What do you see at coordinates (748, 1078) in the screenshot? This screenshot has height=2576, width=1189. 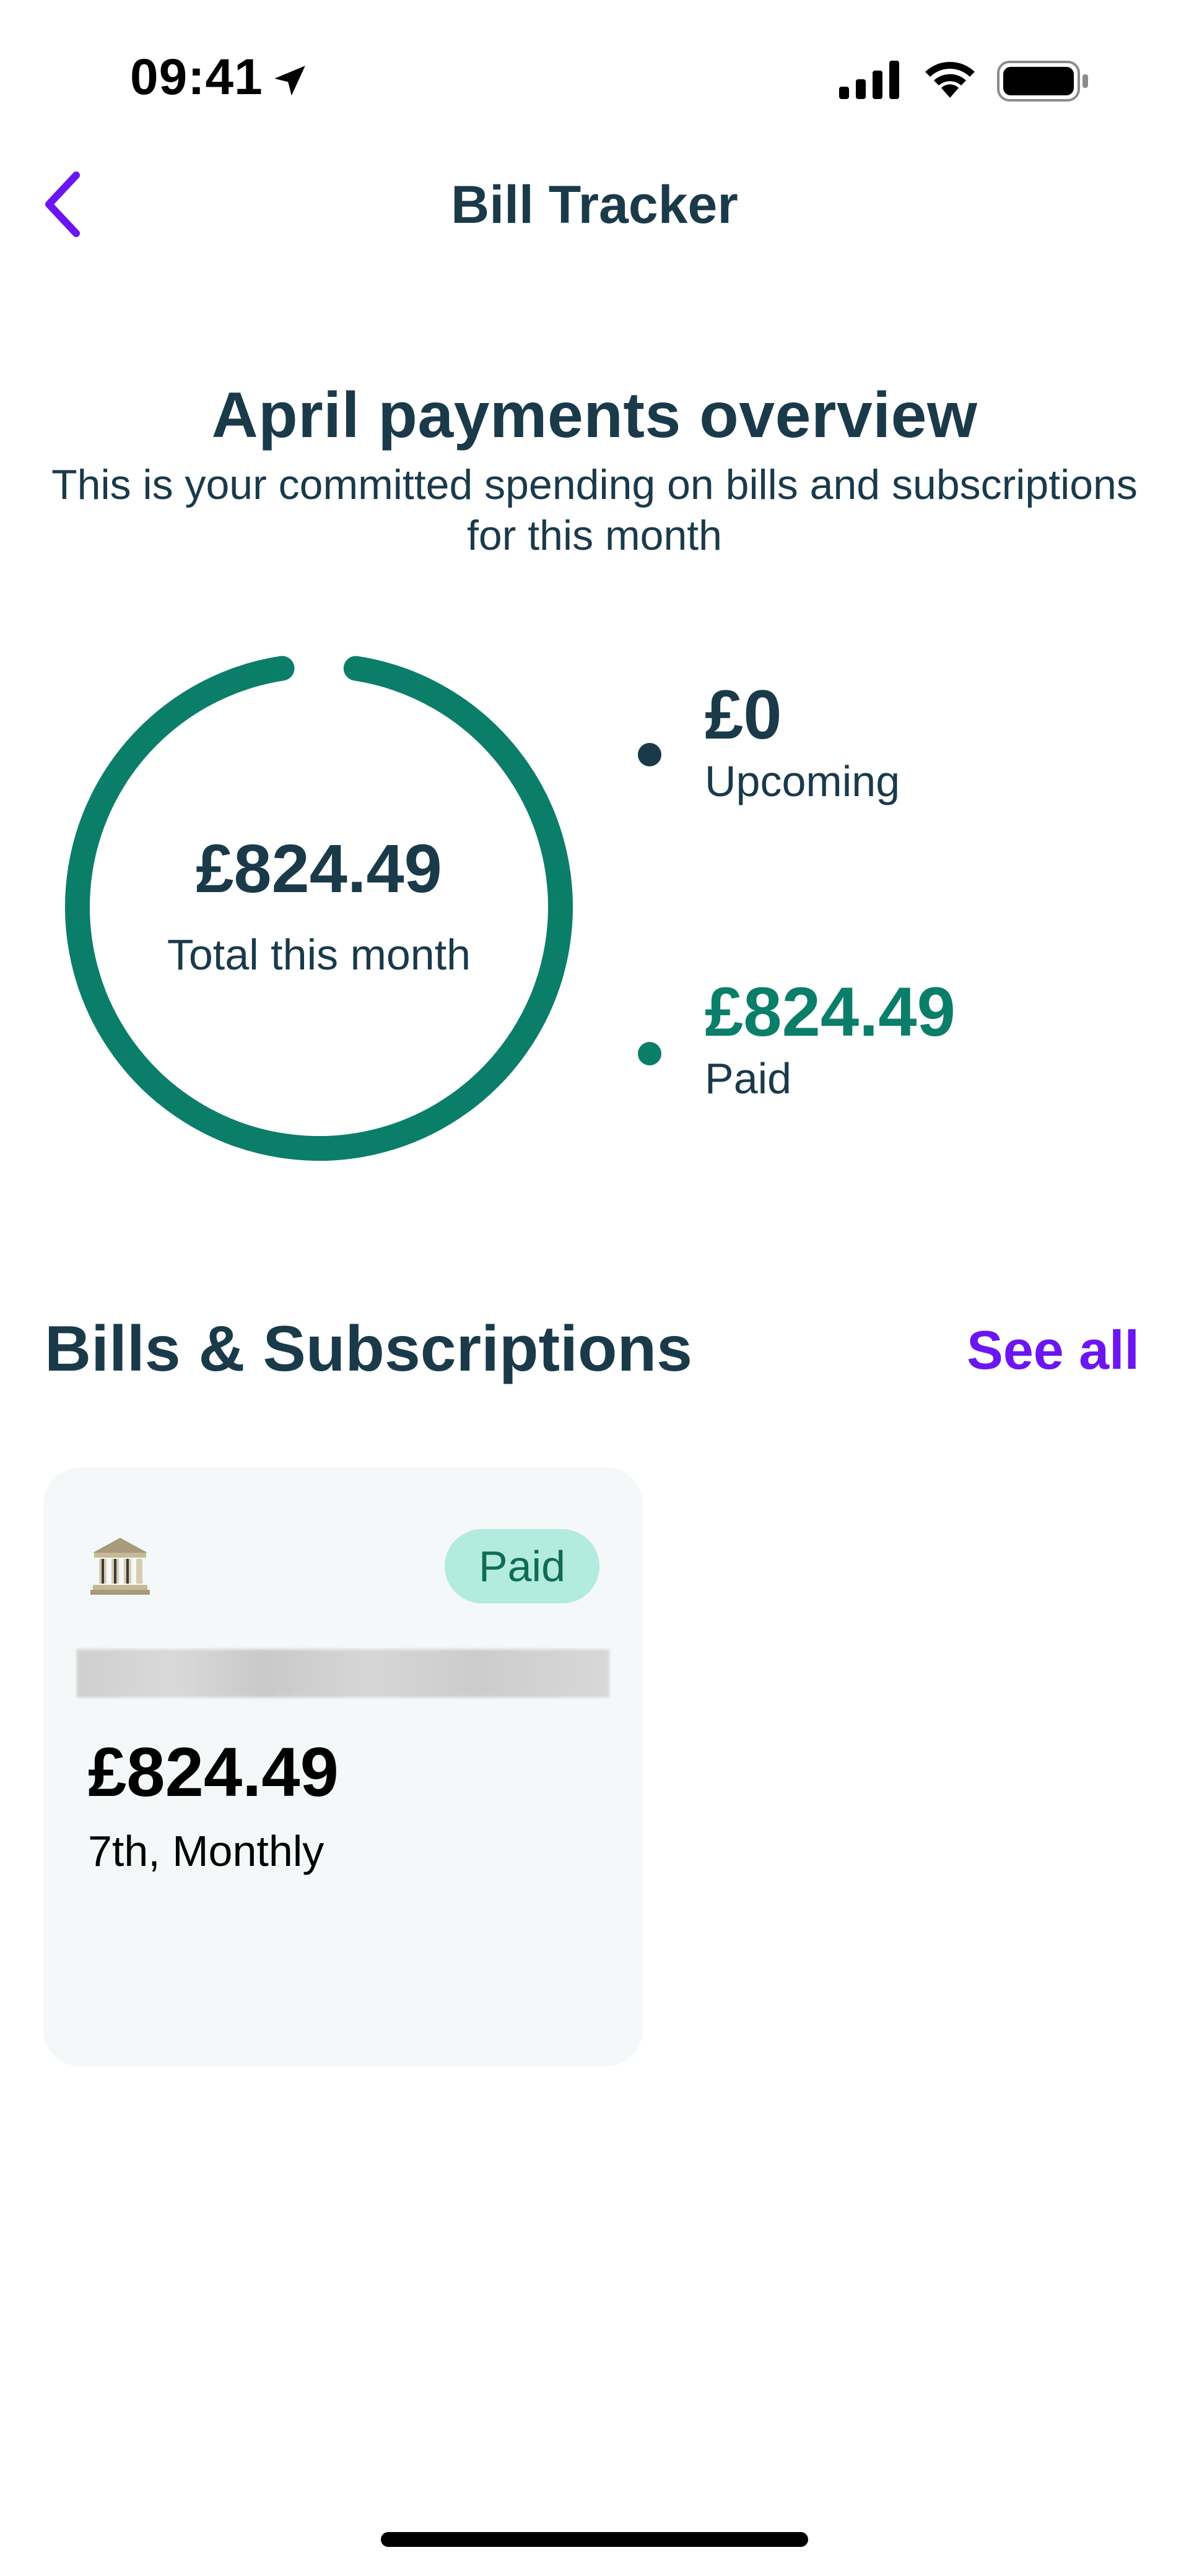 I see `paid-label: Paid` at bounding box center [748, 1078].